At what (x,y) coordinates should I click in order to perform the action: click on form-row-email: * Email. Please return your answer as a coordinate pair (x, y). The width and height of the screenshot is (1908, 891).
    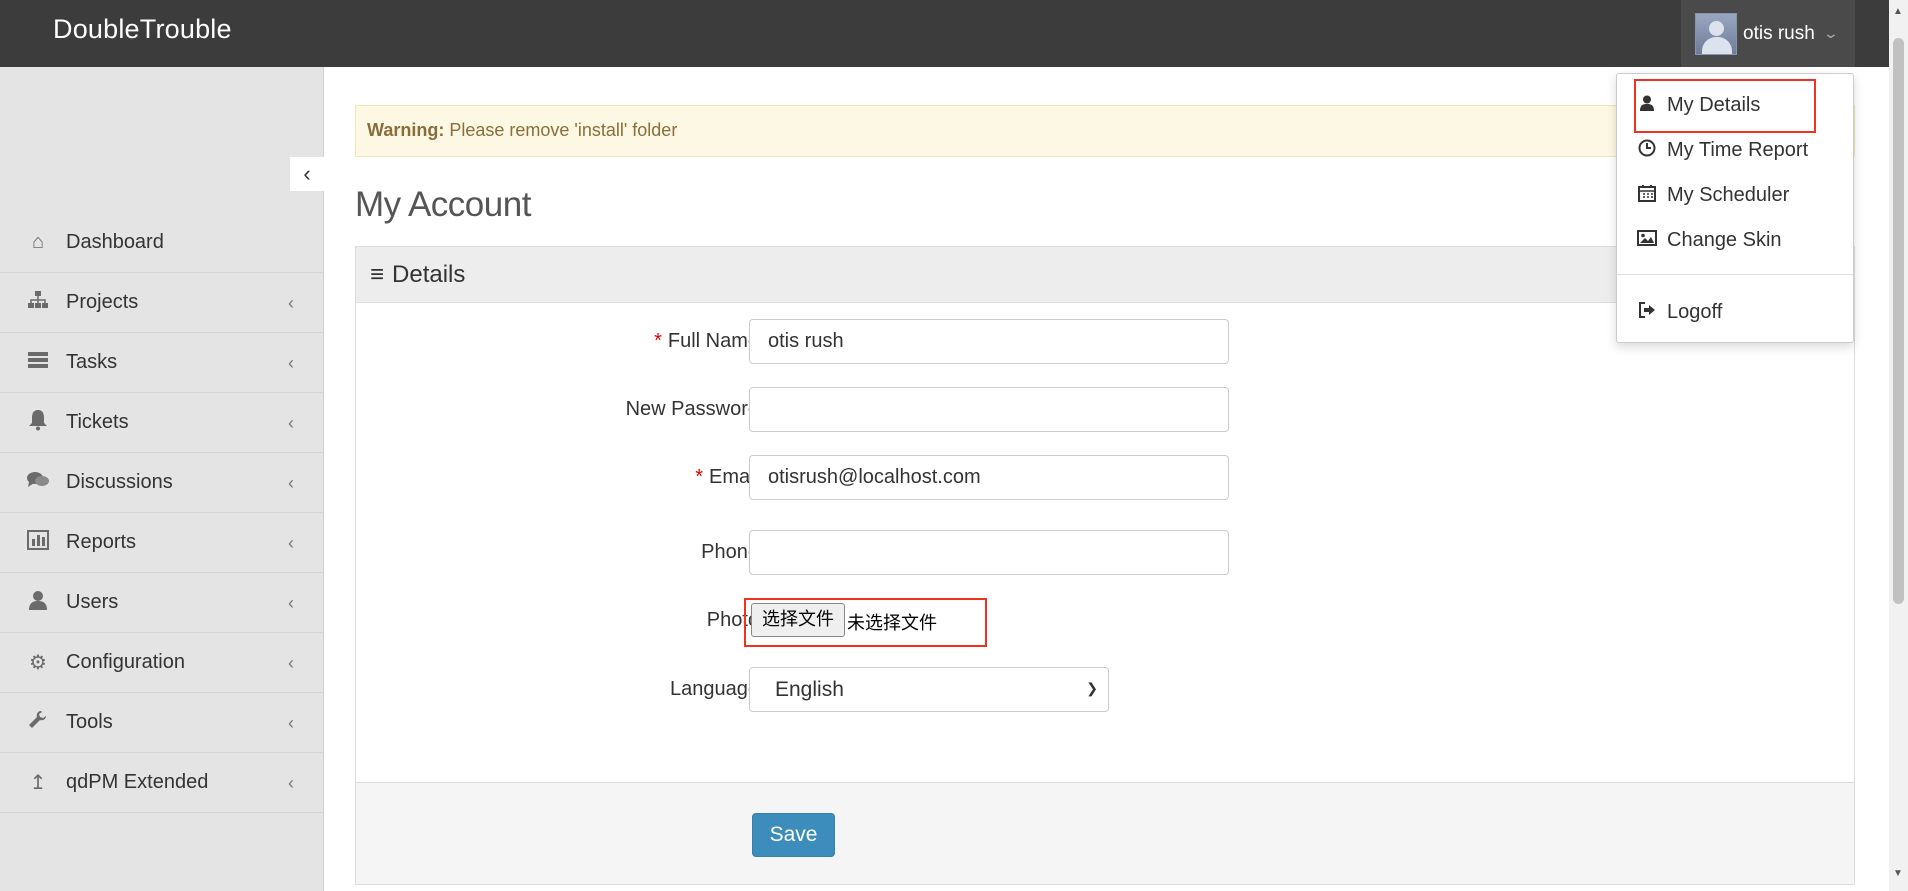
    Looking at the image, I should click on (1106, 478).